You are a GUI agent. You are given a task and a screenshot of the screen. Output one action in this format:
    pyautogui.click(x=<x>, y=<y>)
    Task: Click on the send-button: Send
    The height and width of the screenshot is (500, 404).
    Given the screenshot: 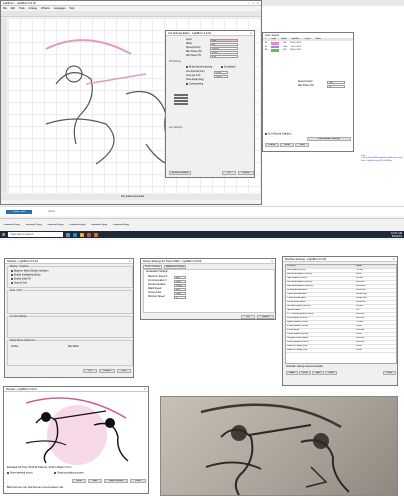 What is the action you would take?
    pyautogui.click(x=287, y=145)
    